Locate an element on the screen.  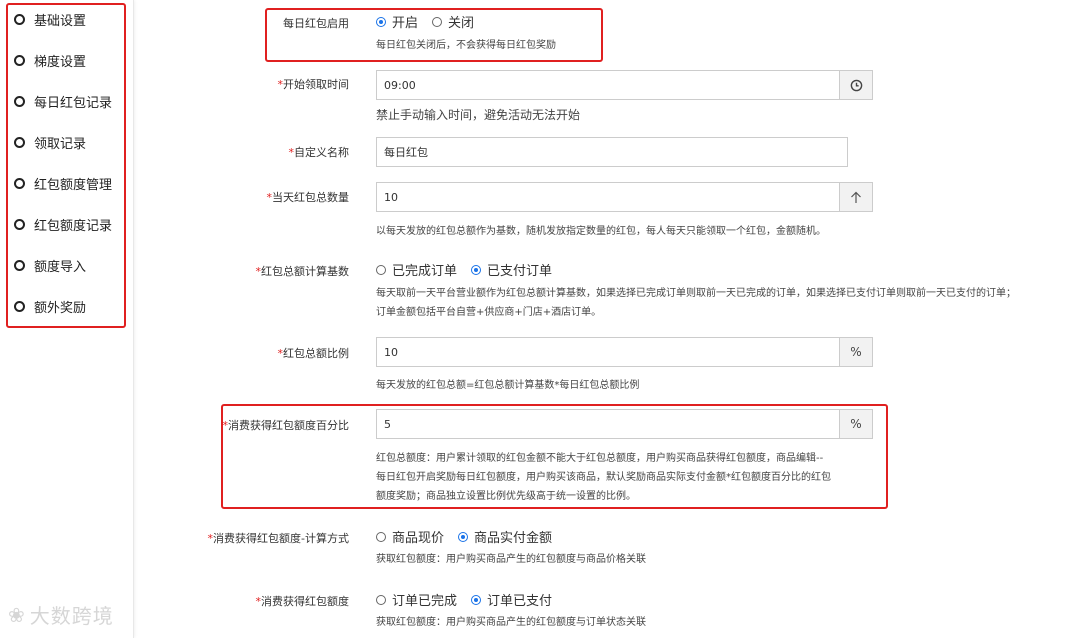
calc-method-paid-amount-option: 商品实付金额 is located at coordinates (505, 536).